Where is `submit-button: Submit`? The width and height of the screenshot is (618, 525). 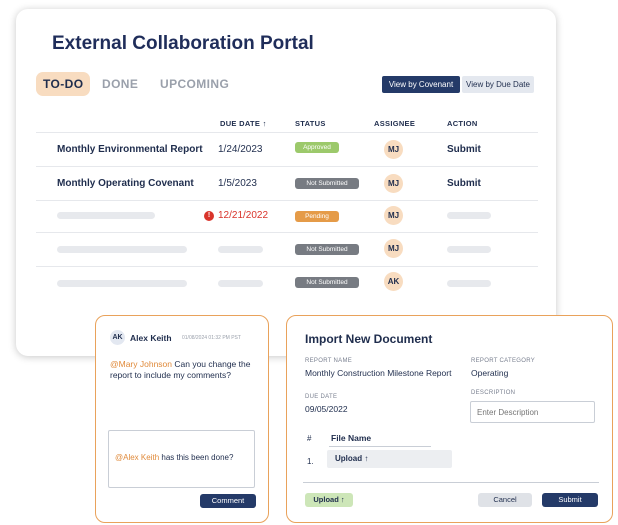
submit-button: Submit is located at coordinates (570, 500).